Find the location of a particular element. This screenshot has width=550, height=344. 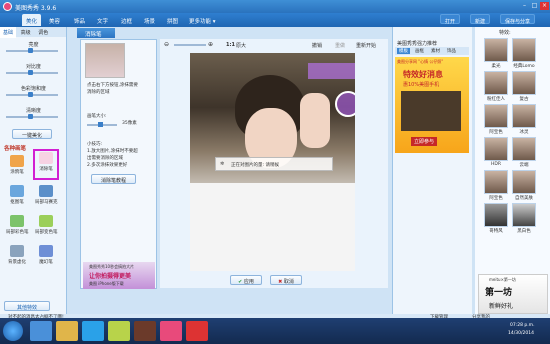

sharpness-slider: 清晰度 is located at coordinates (33, 114).